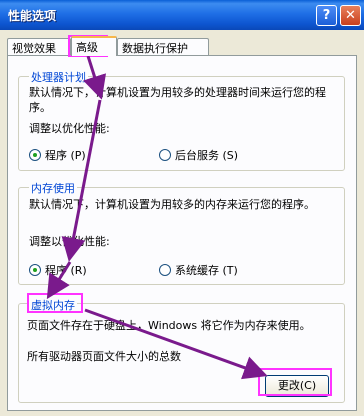  I want to click on processor-radio-background: 后台服务 (S), so click(198, 155).